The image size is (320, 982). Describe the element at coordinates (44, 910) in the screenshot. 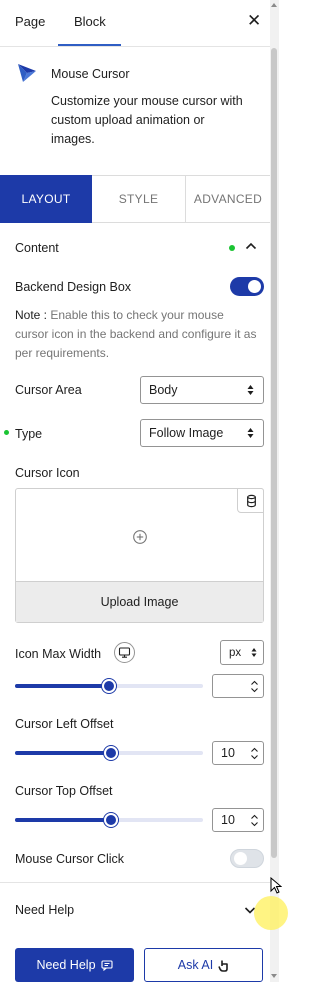

I see `need-help-heading: Need Help` at that location.